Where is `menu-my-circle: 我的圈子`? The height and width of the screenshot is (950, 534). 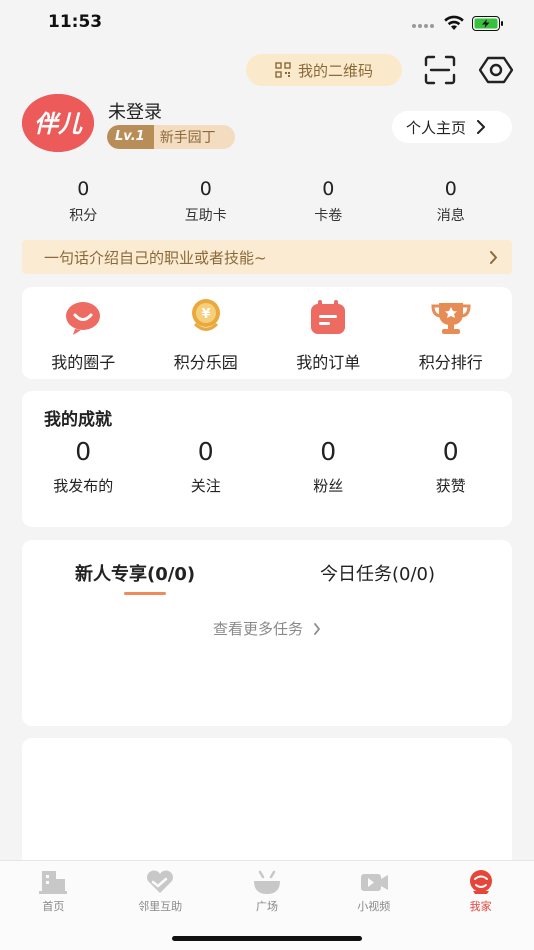 menu-my-circle: 我的圈子 is located at coordinates (83, 333).